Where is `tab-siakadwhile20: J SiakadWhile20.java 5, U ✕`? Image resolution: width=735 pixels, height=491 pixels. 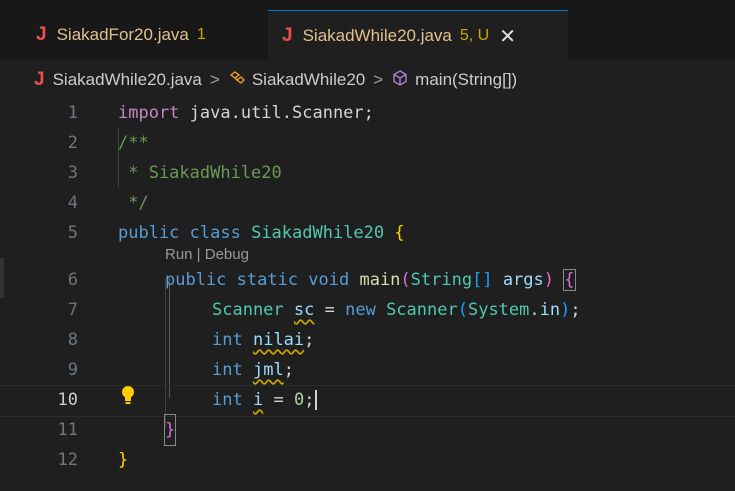
tab-siakadwhile20: J SiakadWhile20.java 5, U ✕ is located at coordinates (418, 35).